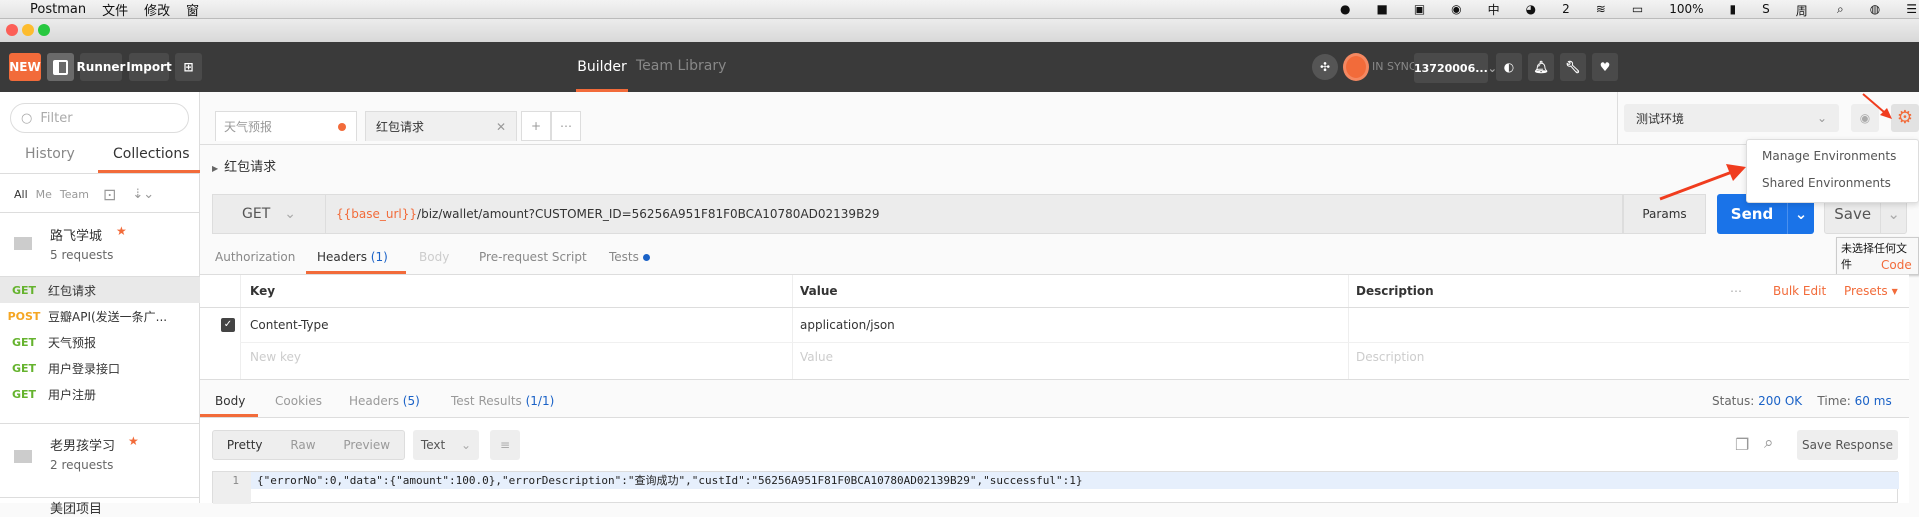  What do you see at coordinates (1873, 103) in the screenshot?
I see `arrow-to-gear` at bounding box center [1873, 103].